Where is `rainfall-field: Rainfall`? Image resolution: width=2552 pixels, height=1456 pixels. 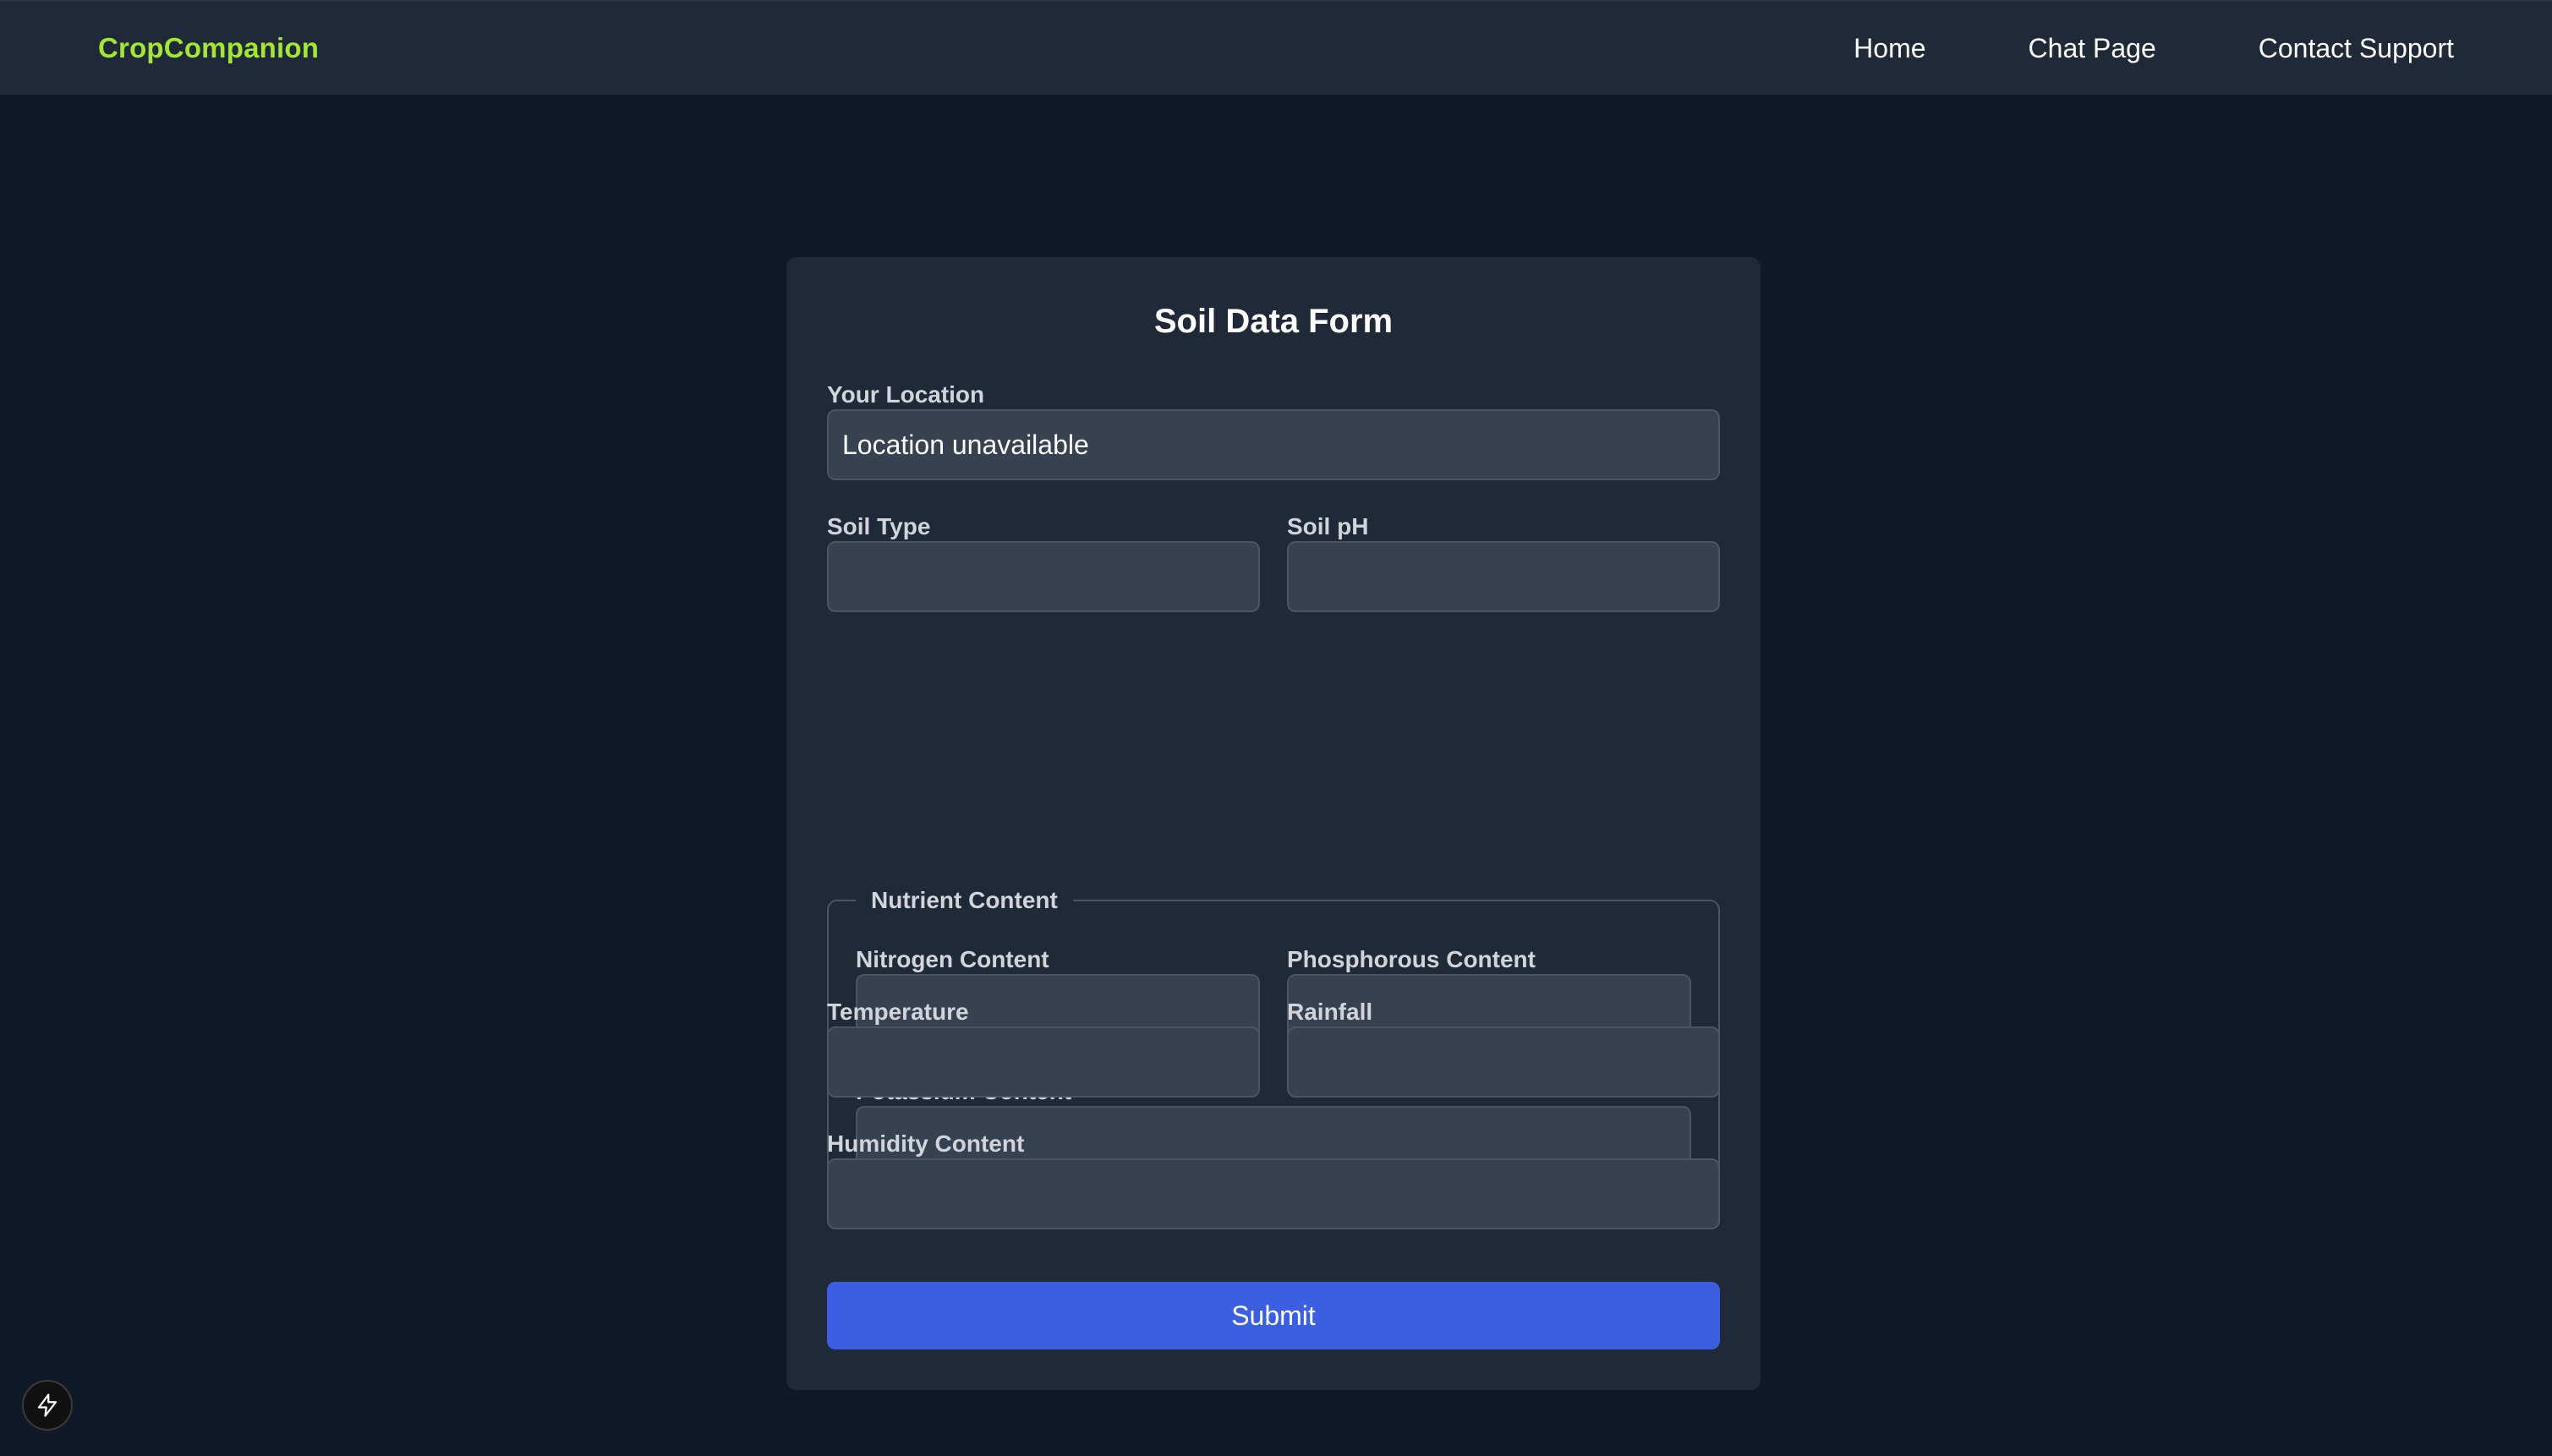 rainfall-field: Rainfall is located at coordinates (1503, 1048).